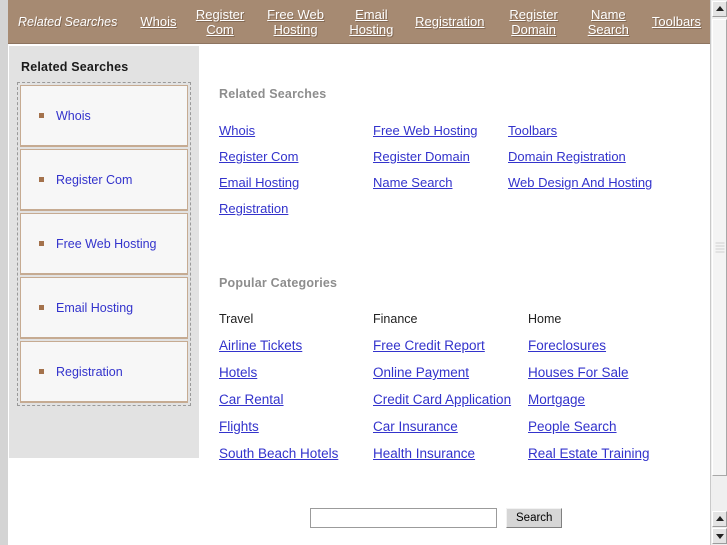 The image size is (727, 545). I want to click on category-link: Online Payment, so click(421, 372).